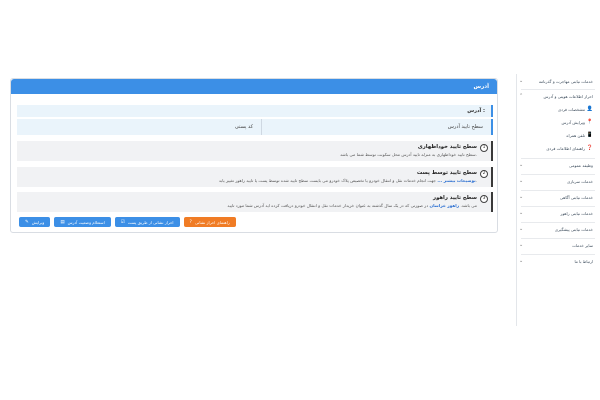  Describe the element at coordinates (27, 222) in the screenshot. I see `pencil-icon: ✎` at that location.